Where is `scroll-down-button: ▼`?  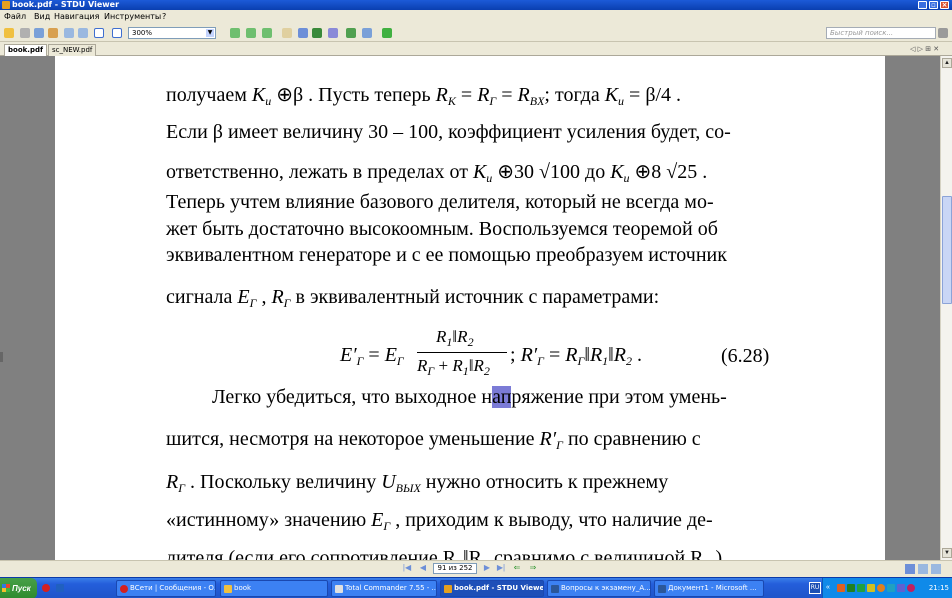 scroll-down-button: ▼ is located at coordinates (947, 553).